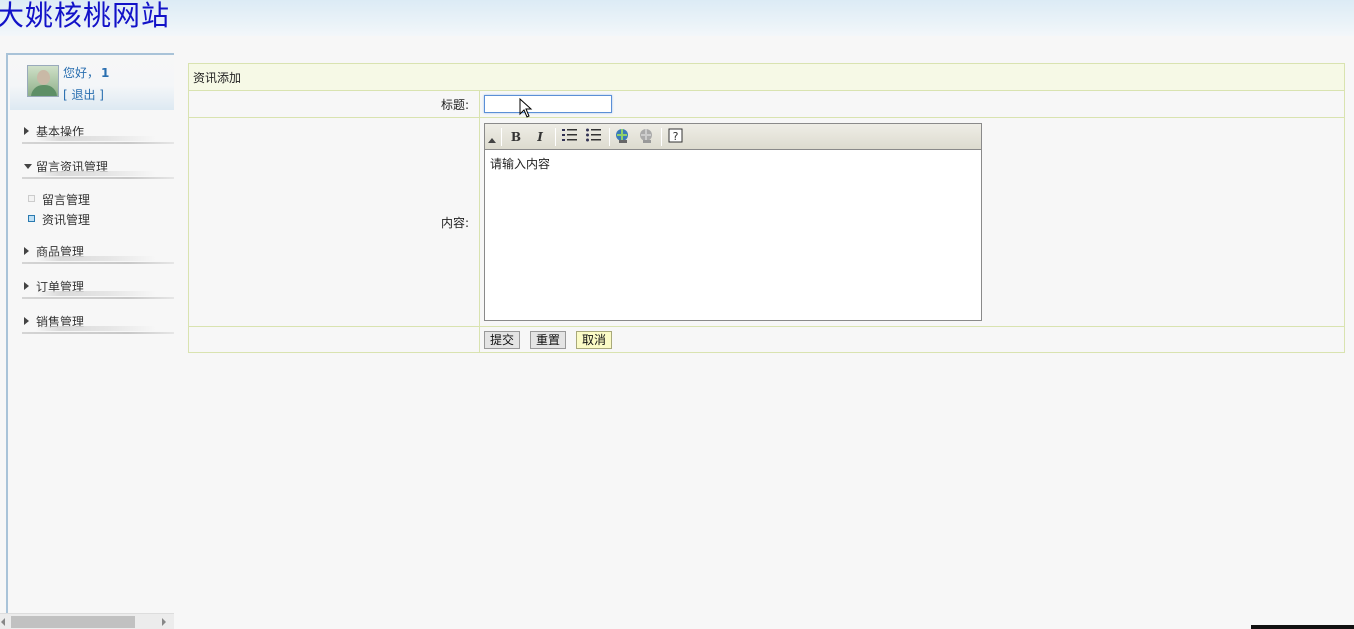 The height and width of the screenshot is (629, 1354). I want to click on toolbar-grip-icon, so click(492, 140).